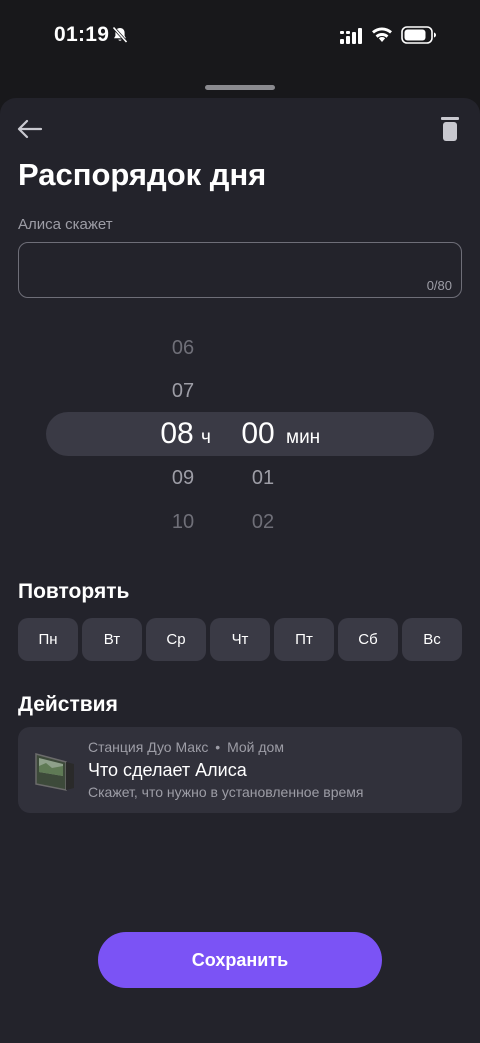  What do you see at coordinates (303, 437) in the screenshot?
I see `minute-unit-label: мин` at bounding box center [303, 437].